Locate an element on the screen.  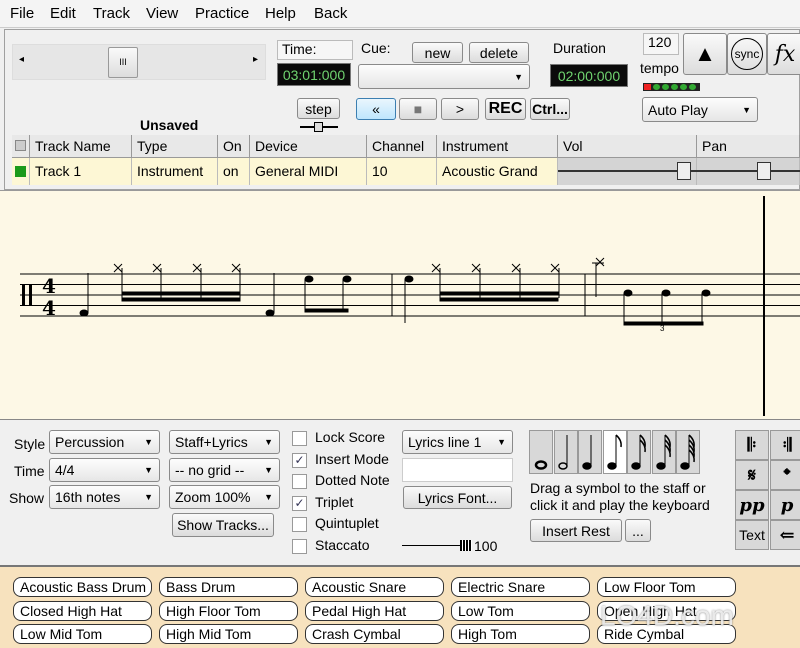
half-note-button is located at coordinates (565, 452).